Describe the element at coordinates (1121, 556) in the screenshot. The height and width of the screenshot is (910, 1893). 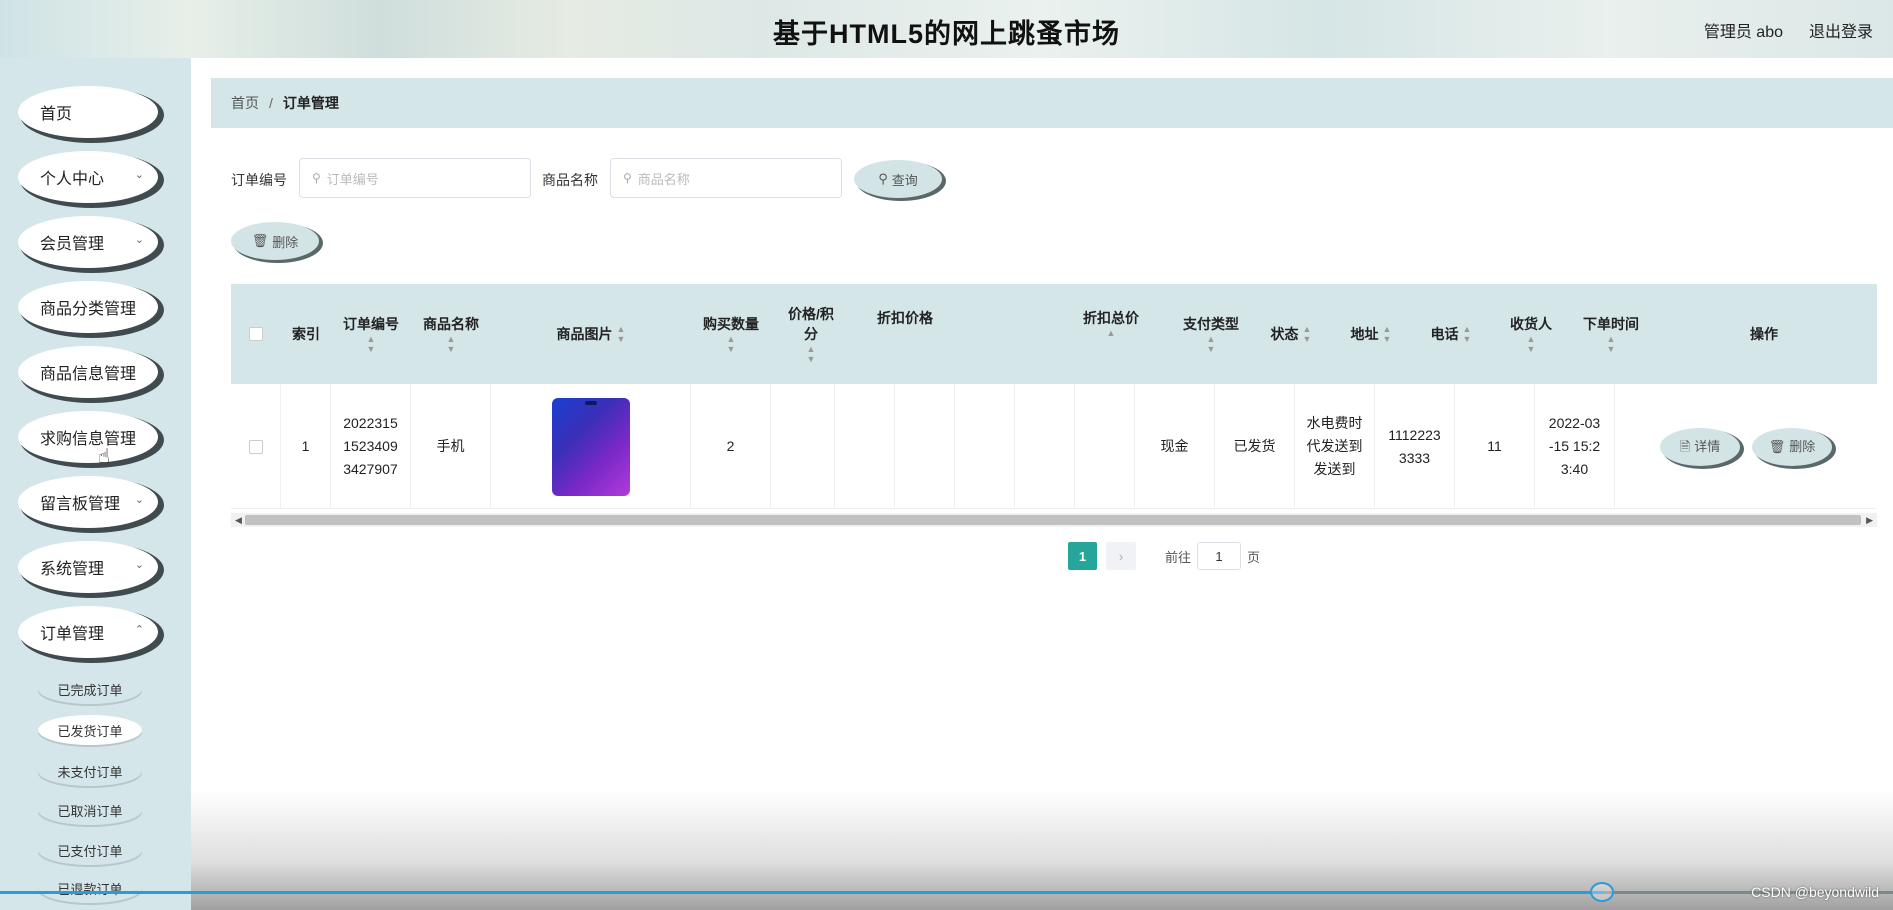
I see `next-page-button: ›` at that location.